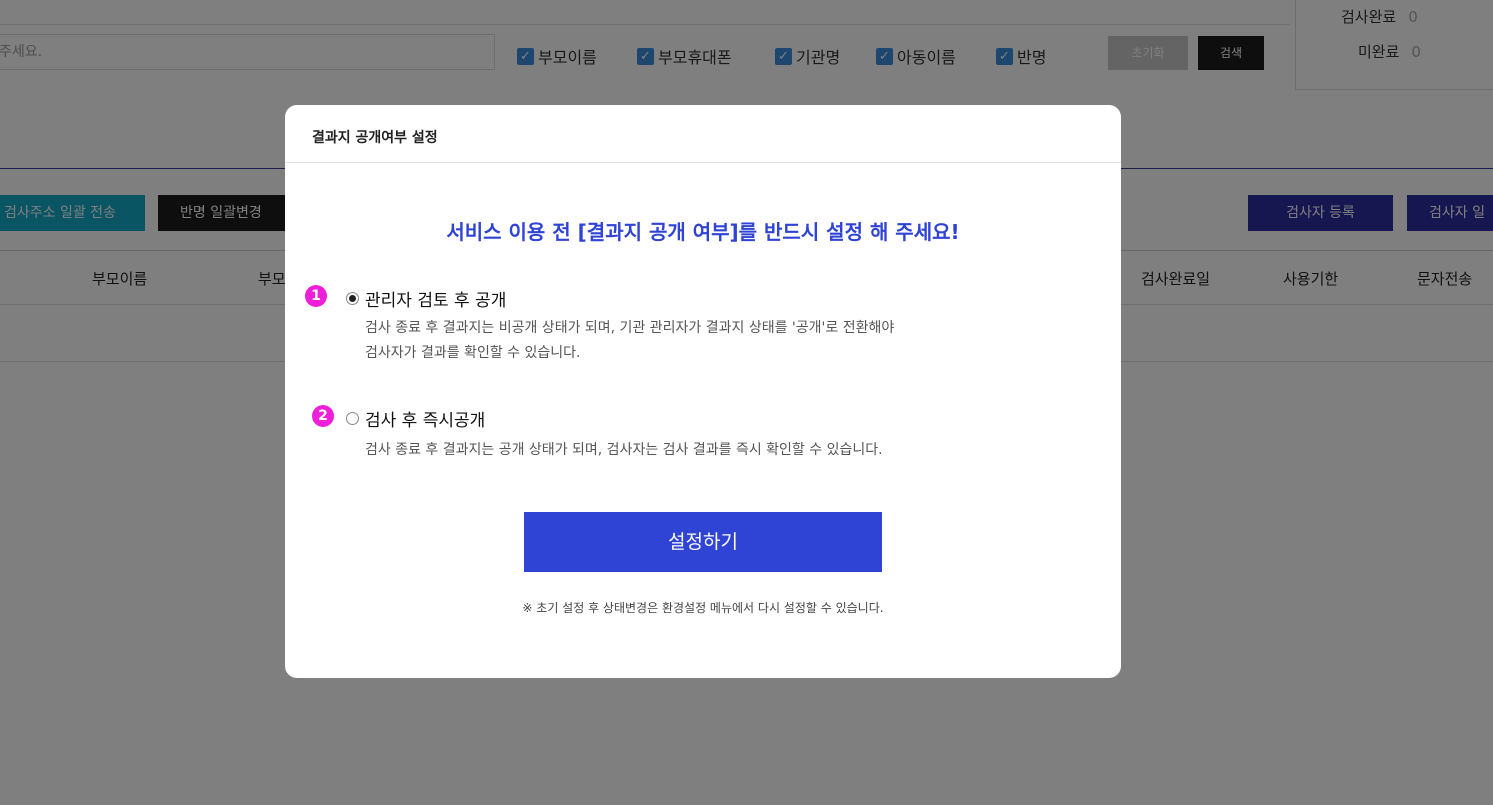 This screenshot has width=1493, height=805. I want to click on step-badge: 2, so click(323, 416).